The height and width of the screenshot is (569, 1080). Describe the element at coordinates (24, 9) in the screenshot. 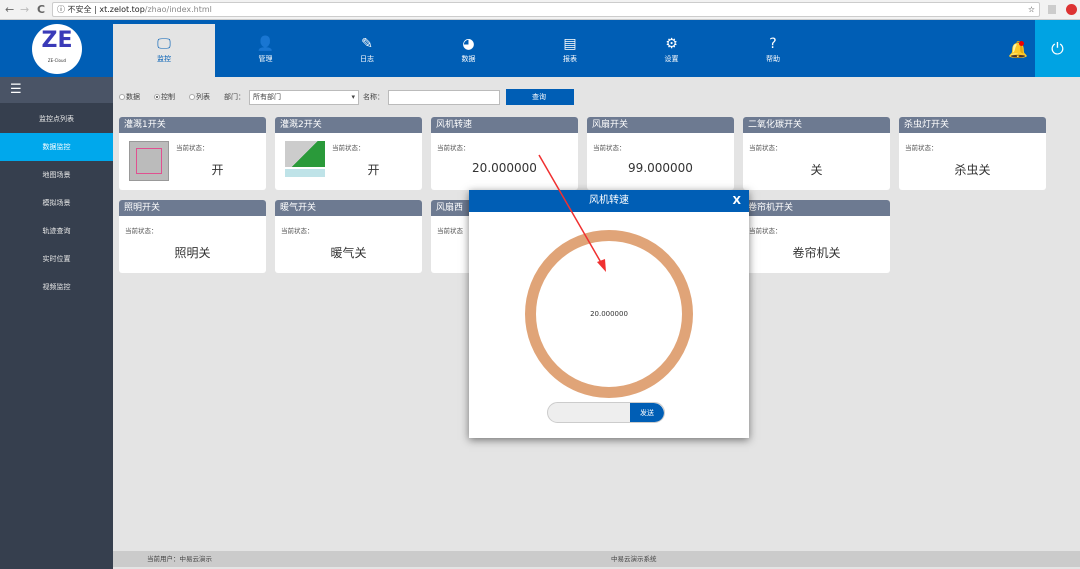

I see `forward-button: →` at that location.